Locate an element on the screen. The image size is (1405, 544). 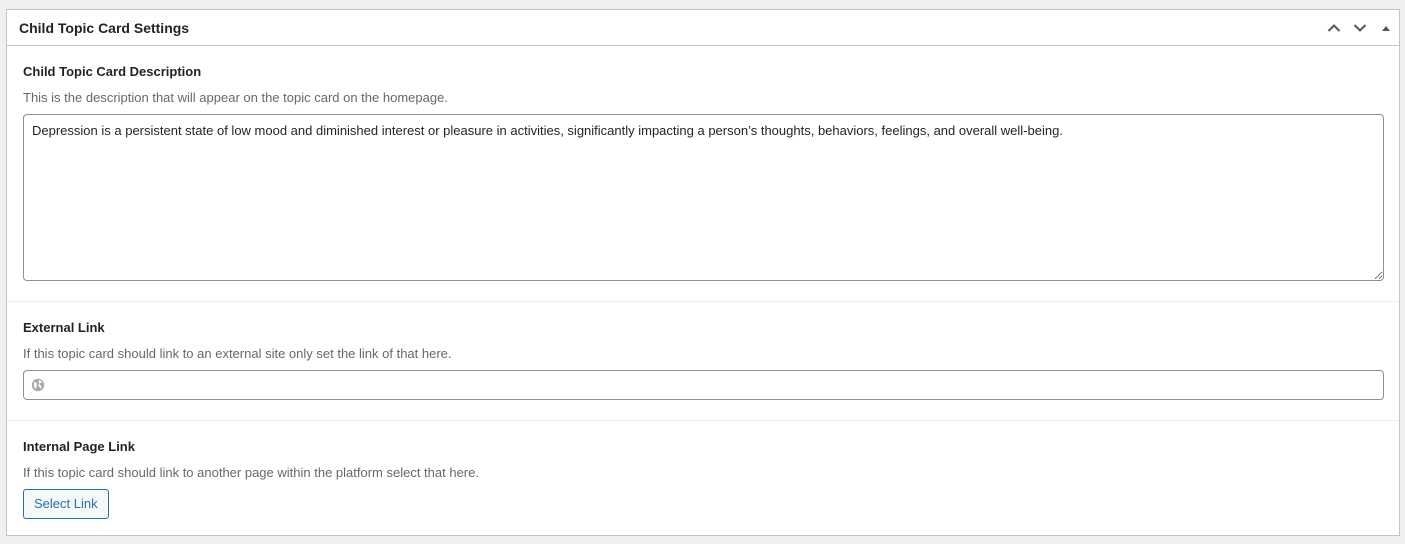
panel-handle-actions is located at coordinates (1360, 27).